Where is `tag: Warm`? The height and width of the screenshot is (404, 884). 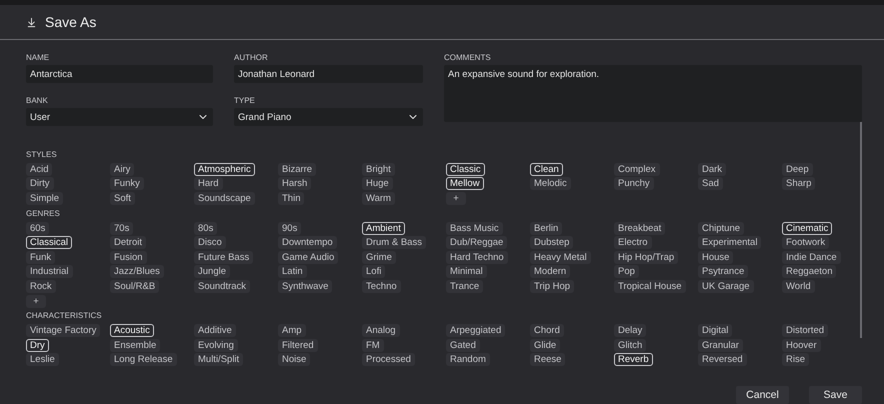 tag: Warm is located at coordinates (378, 198).